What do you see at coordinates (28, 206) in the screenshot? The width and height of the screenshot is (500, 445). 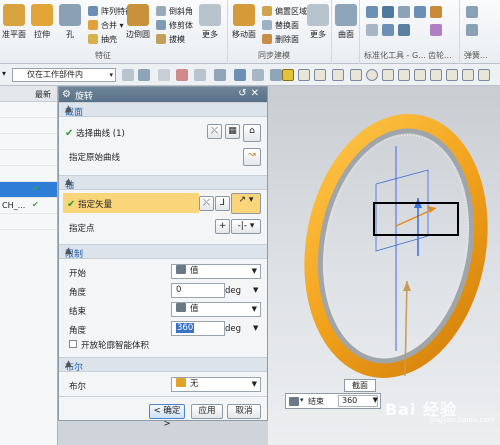 I see `nav-row: CH_... ✔` at bounding box center [28, 206].